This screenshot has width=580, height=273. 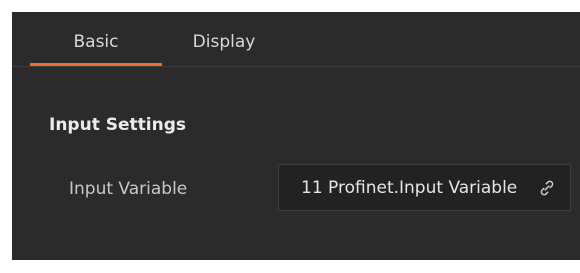 I want to click on input-variable-label: Input Variable, so click(x=128, y=189).